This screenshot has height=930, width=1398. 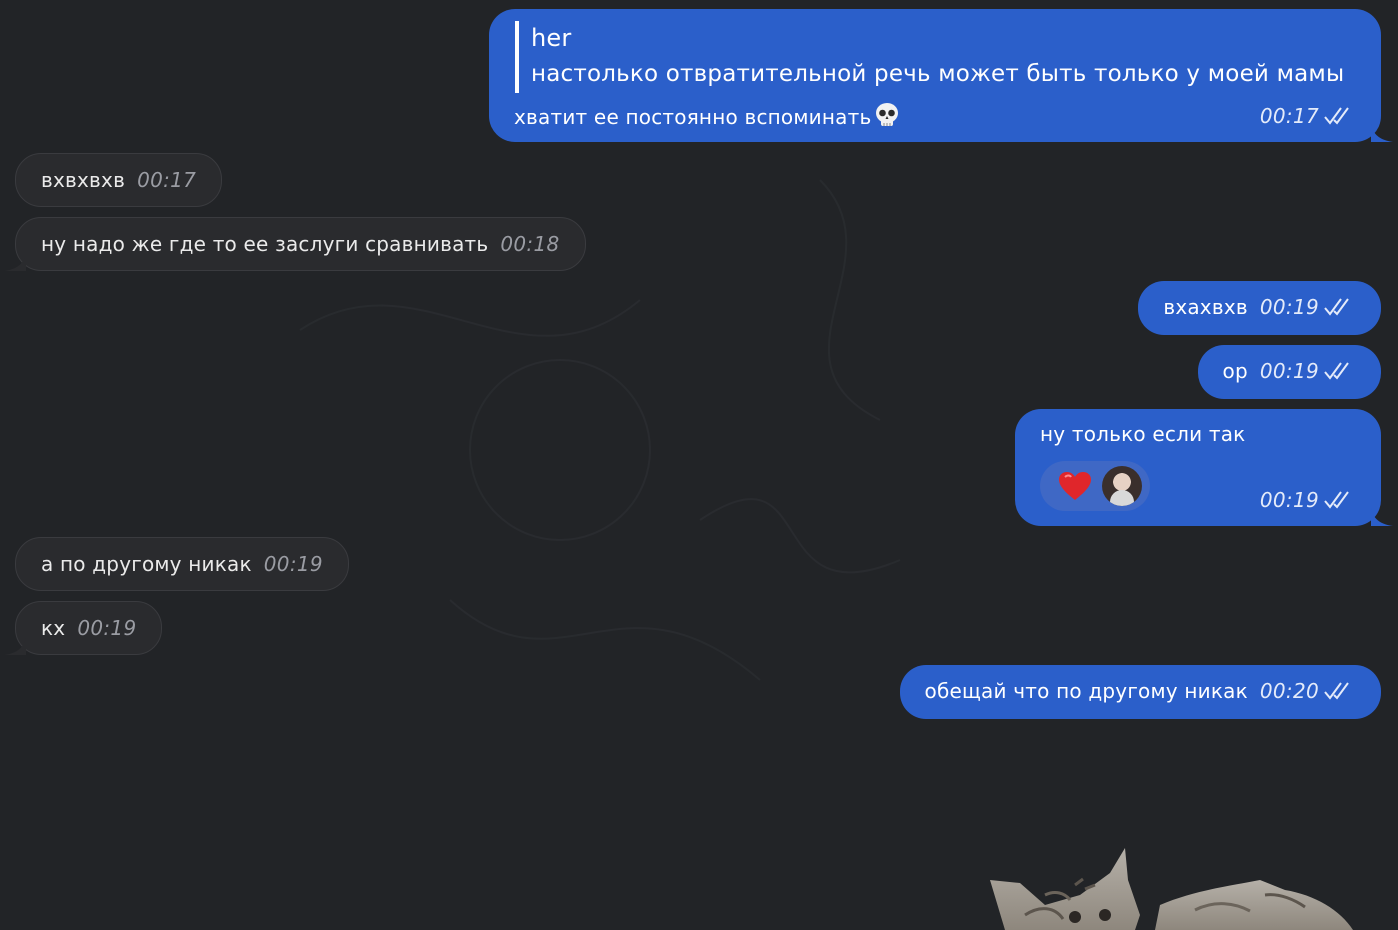 I want to click on message-incoming: вхвхвхв 00:17, so click(x=119, y=180).